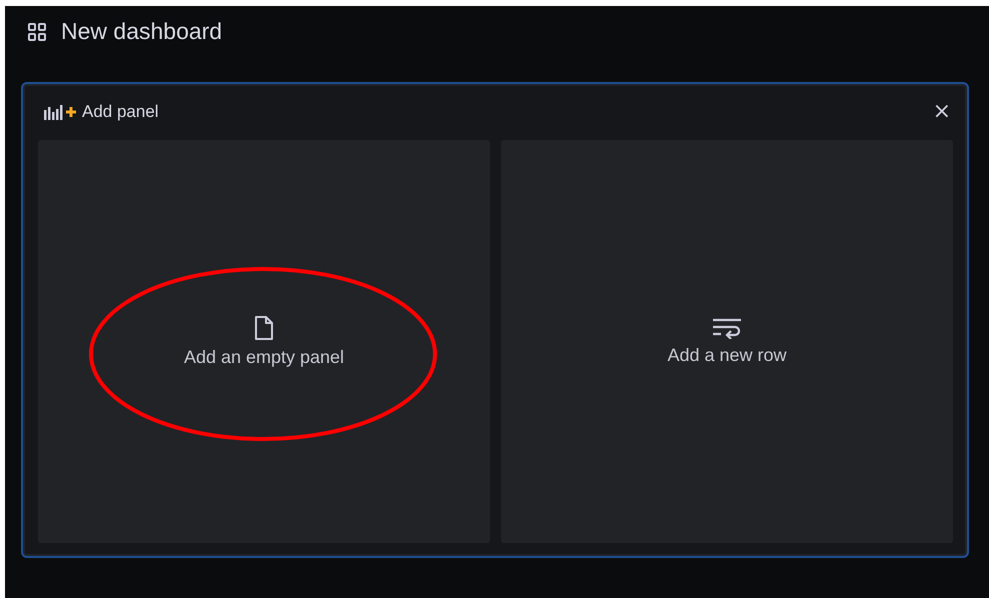 This screenshot has height=598, width=989. Describe the element at coordinates (120, 112) in the screenshot. I see `panel-title: Add panel` at that location.